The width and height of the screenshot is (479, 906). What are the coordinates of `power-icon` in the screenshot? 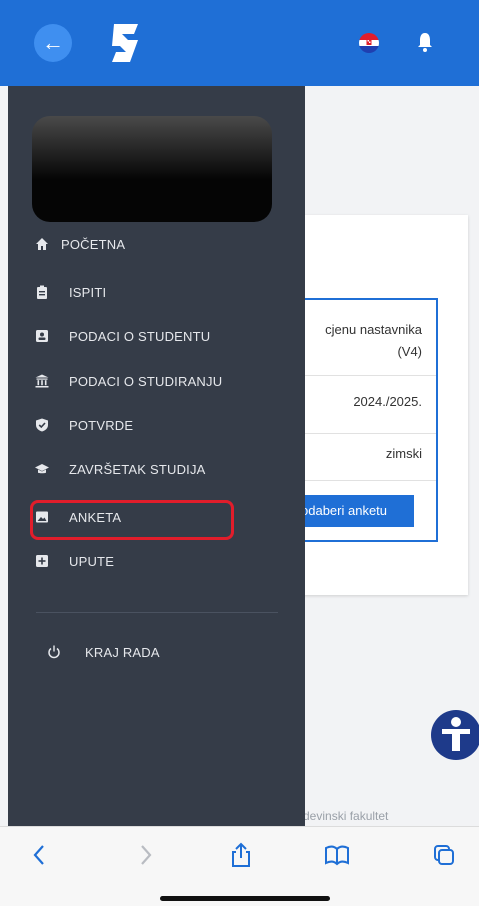 It's located at (54, 652).